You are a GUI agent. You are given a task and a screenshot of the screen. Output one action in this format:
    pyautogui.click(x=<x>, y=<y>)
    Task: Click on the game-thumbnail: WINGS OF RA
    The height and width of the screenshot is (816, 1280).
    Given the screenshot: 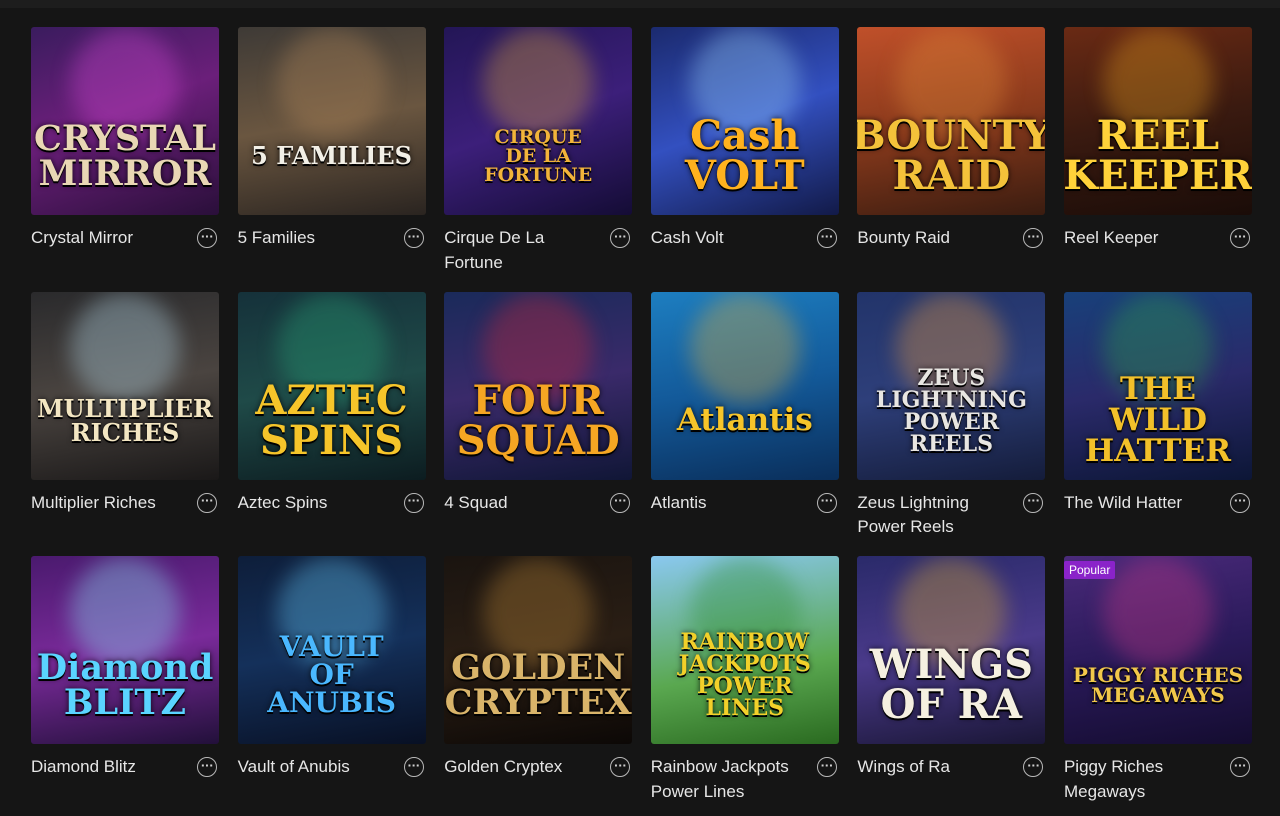 What is the action you would take?
    pyautogui.click(x=951, y=650)
    